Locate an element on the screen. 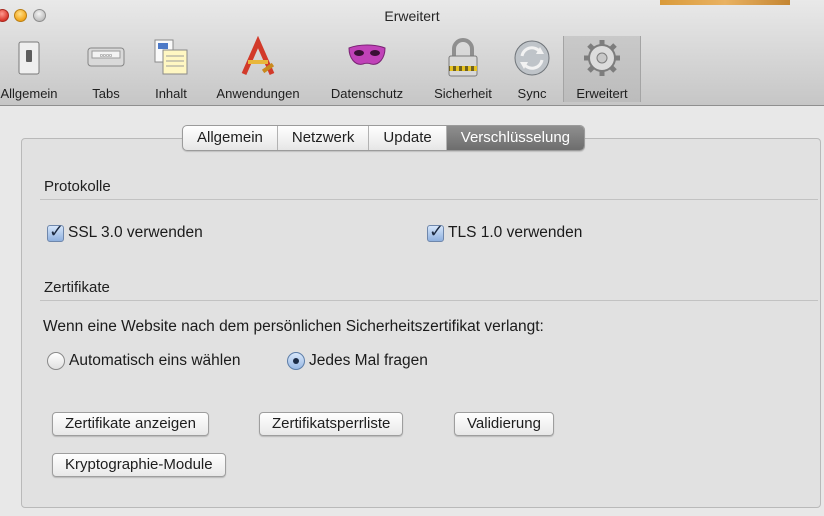 This screenshot has width=824, height=516. toolbar-item-label: Sicherheit is located at coordinates (463, 93).